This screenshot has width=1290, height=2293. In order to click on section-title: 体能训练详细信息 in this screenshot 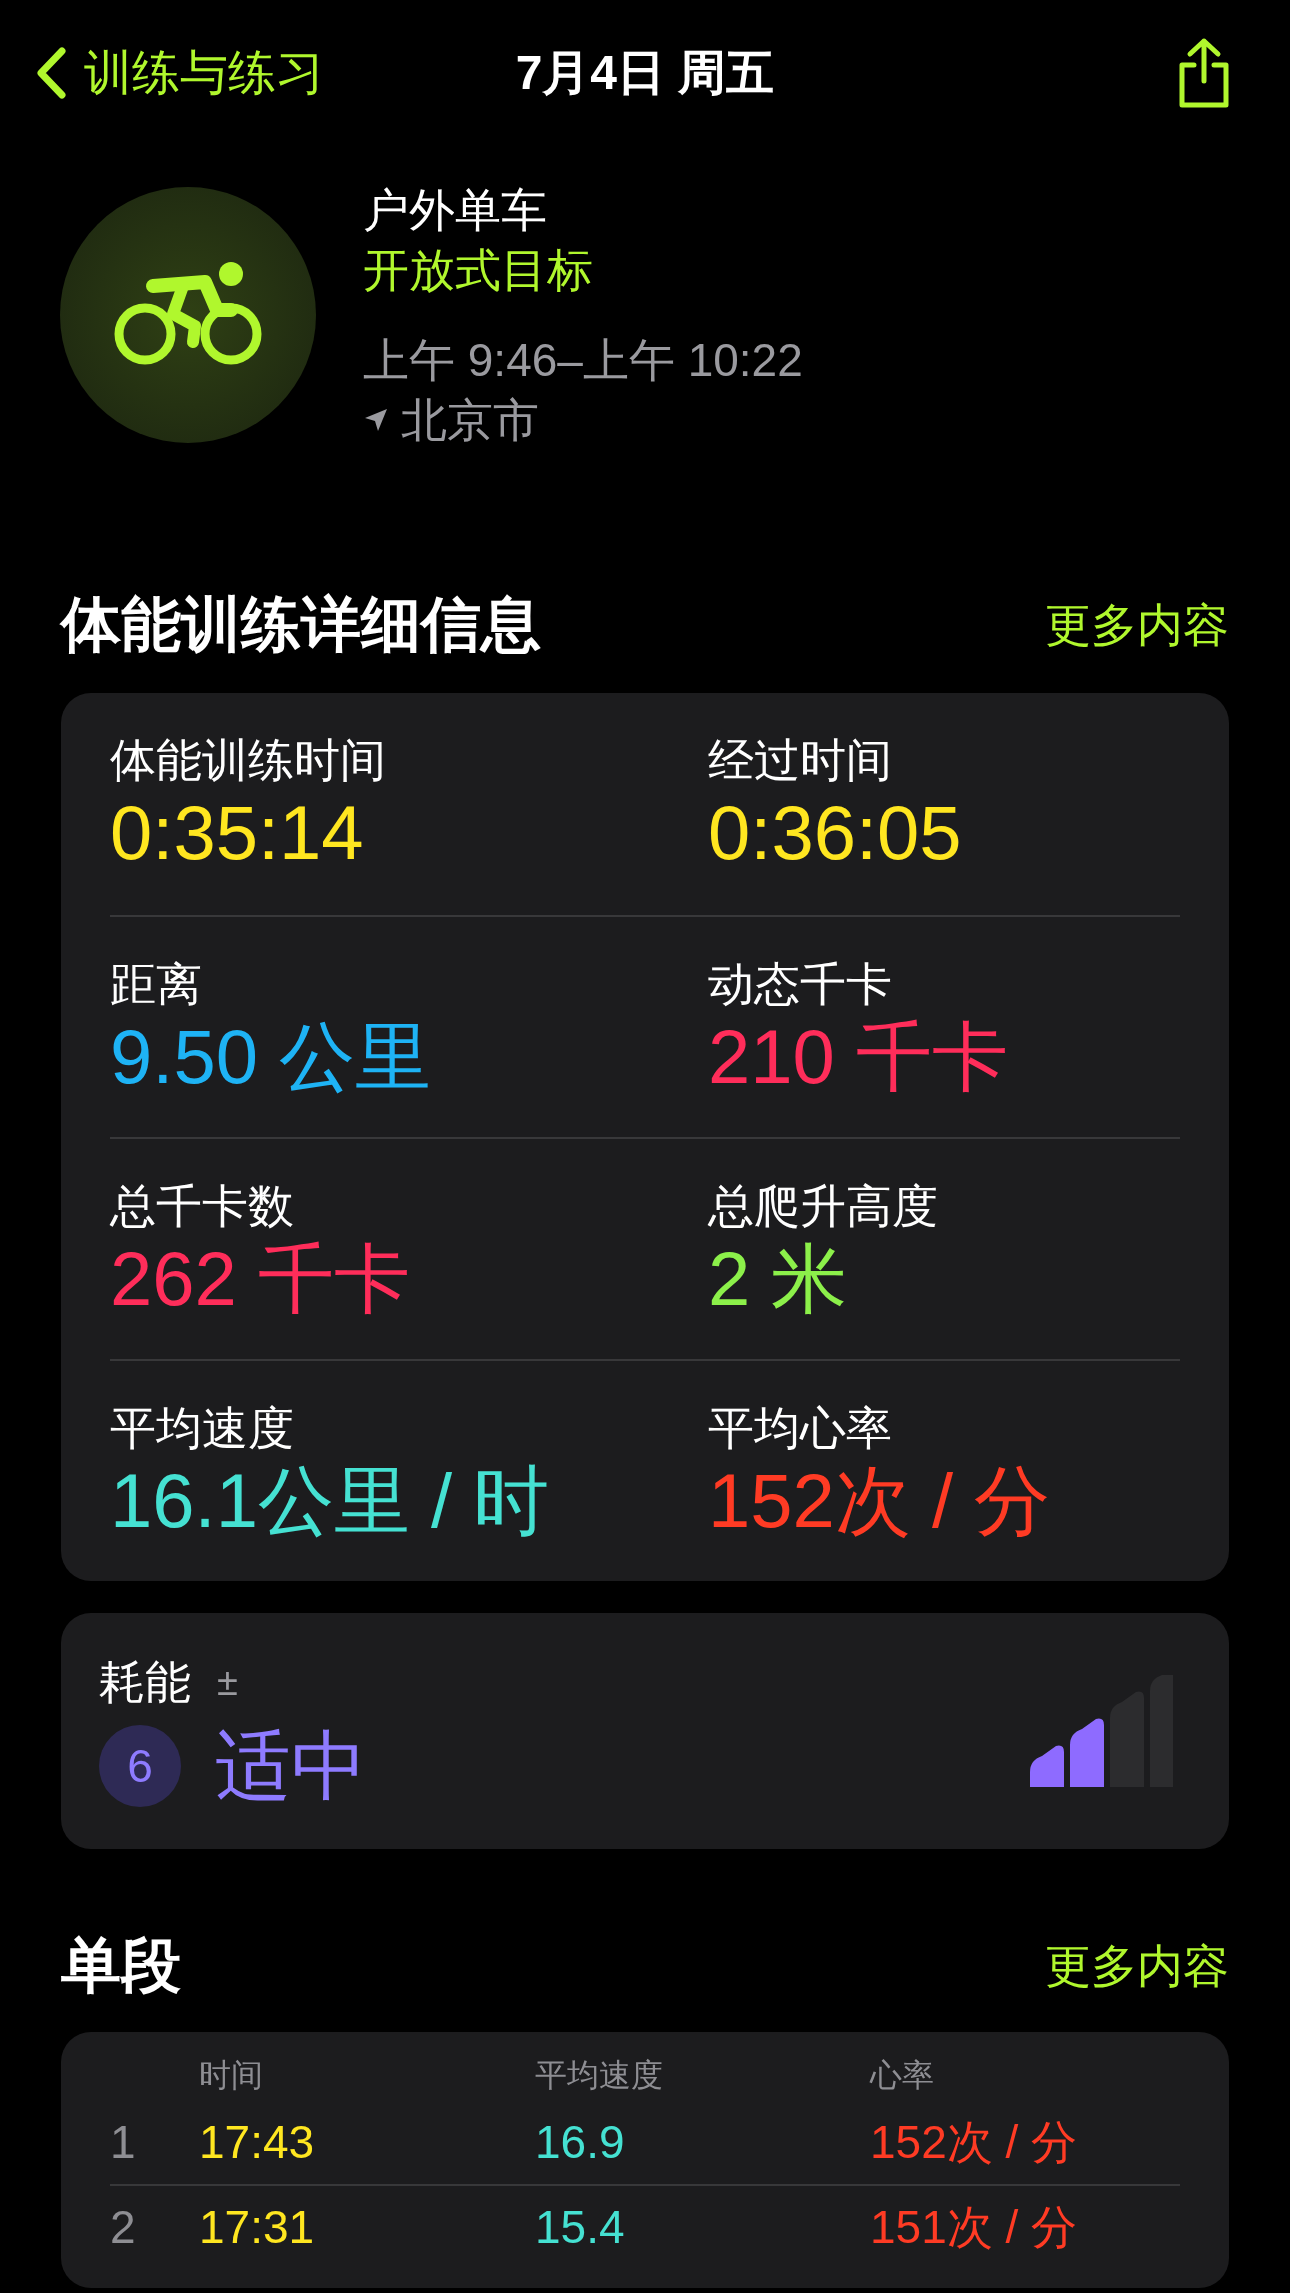, I will do `click(301, 625)`.